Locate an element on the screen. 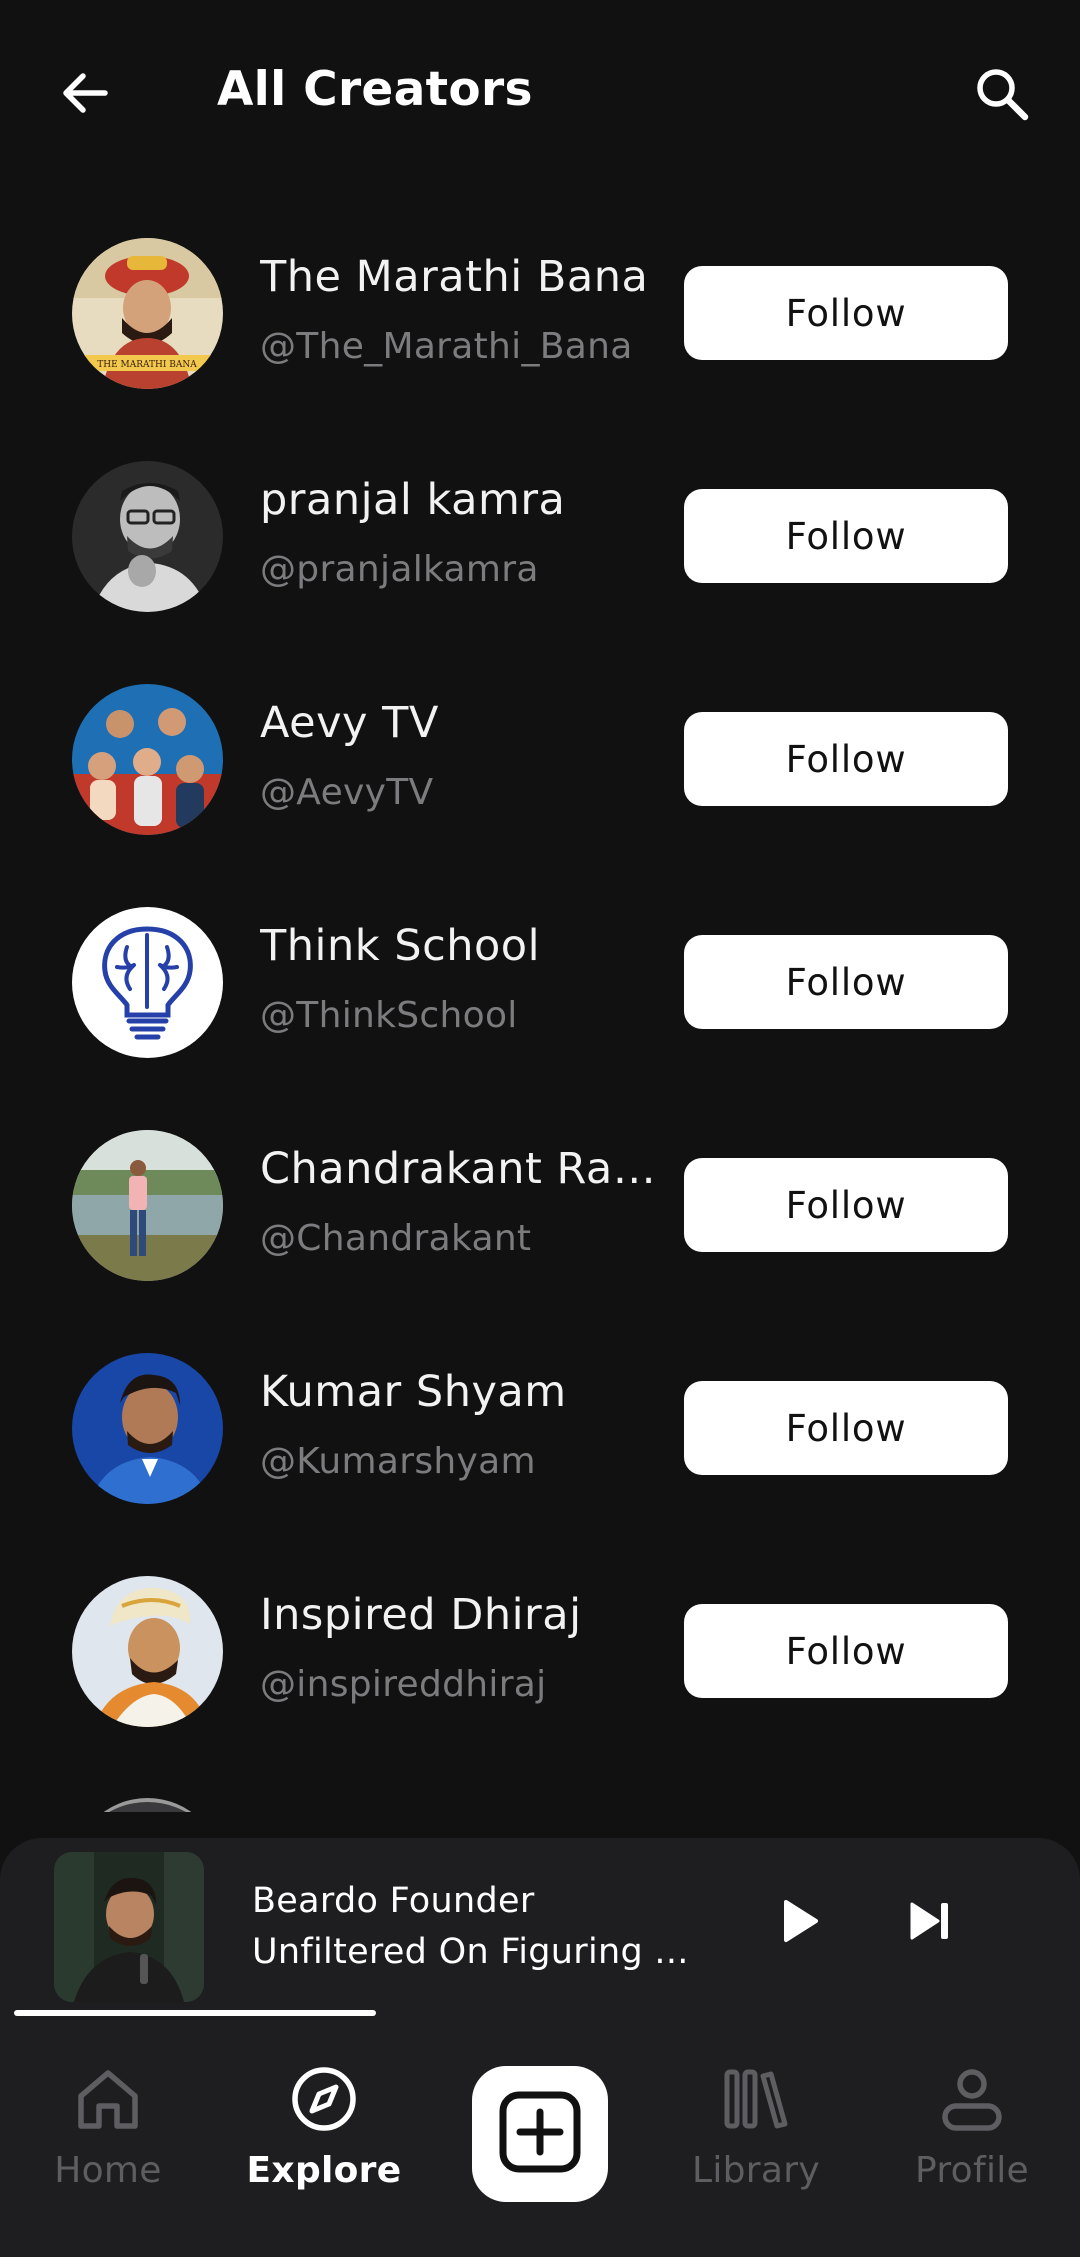  creator-name: Kumar Shyam is located at coordinates (413, 1392).